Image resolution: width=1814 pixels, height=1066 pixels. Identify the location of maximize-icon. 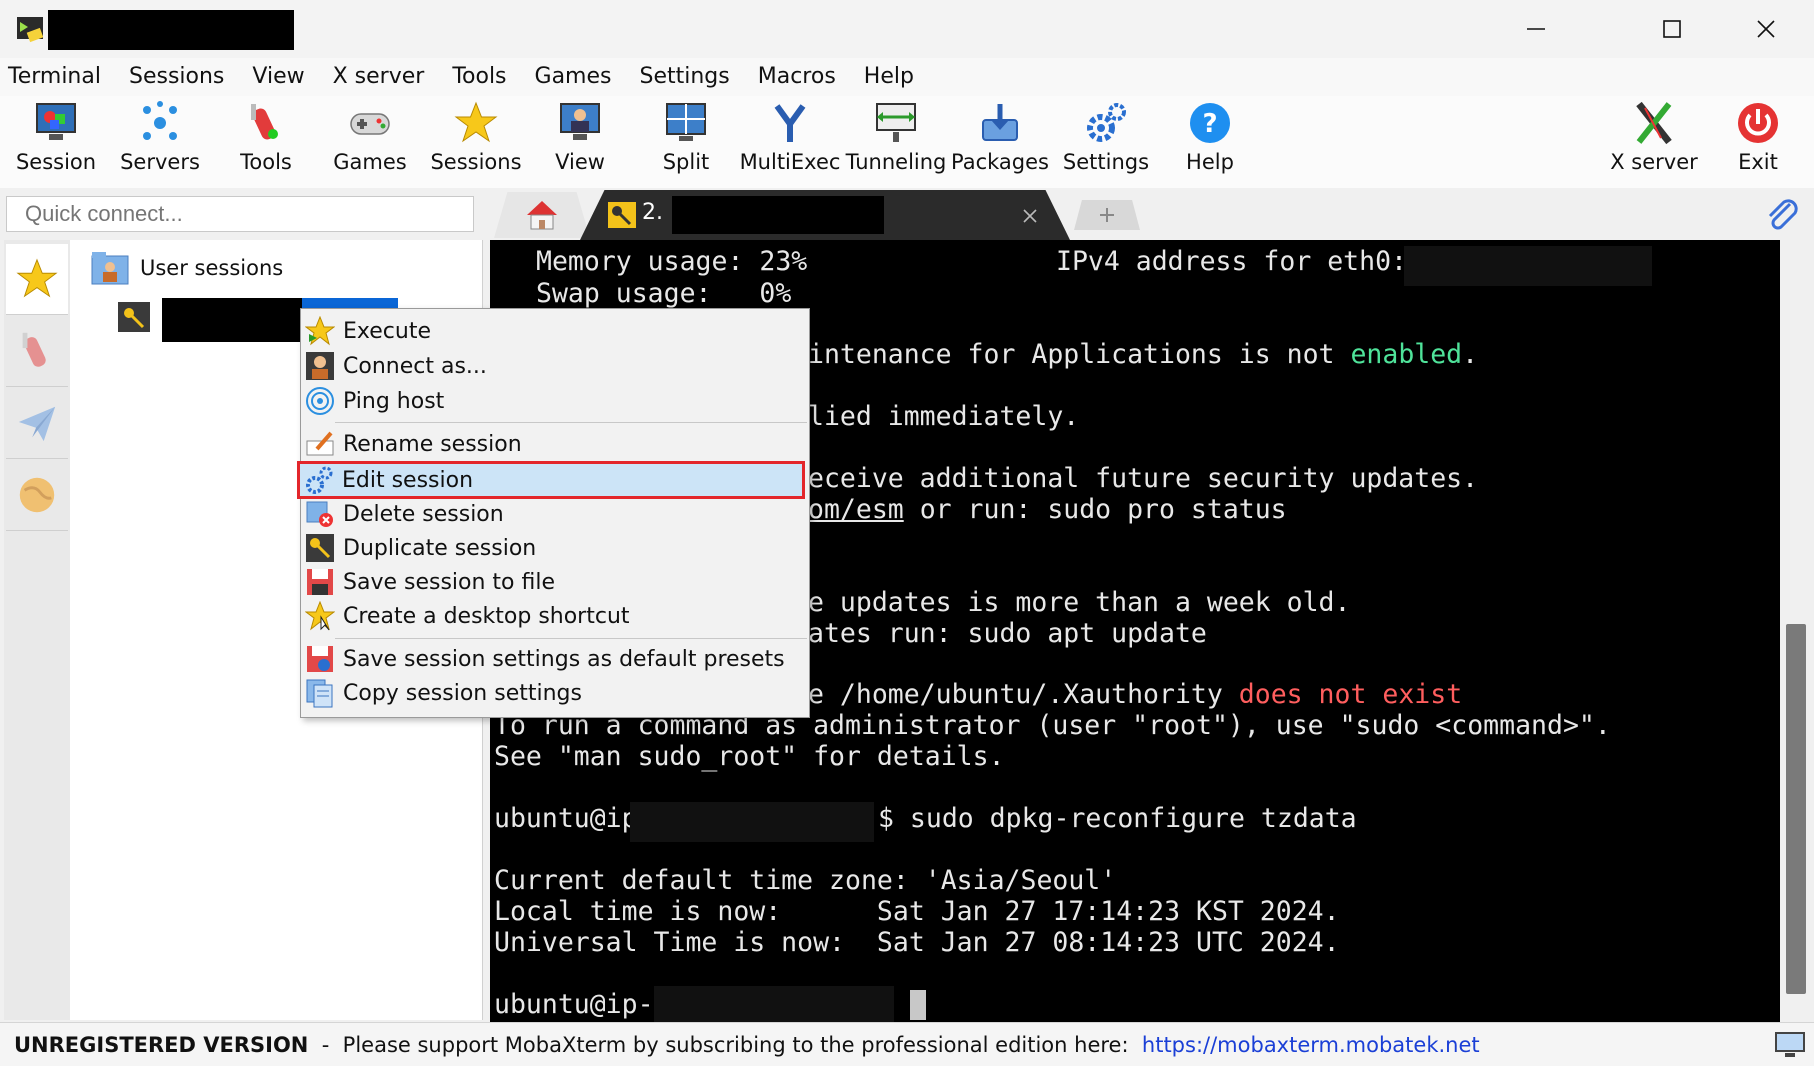
(1672, 29).